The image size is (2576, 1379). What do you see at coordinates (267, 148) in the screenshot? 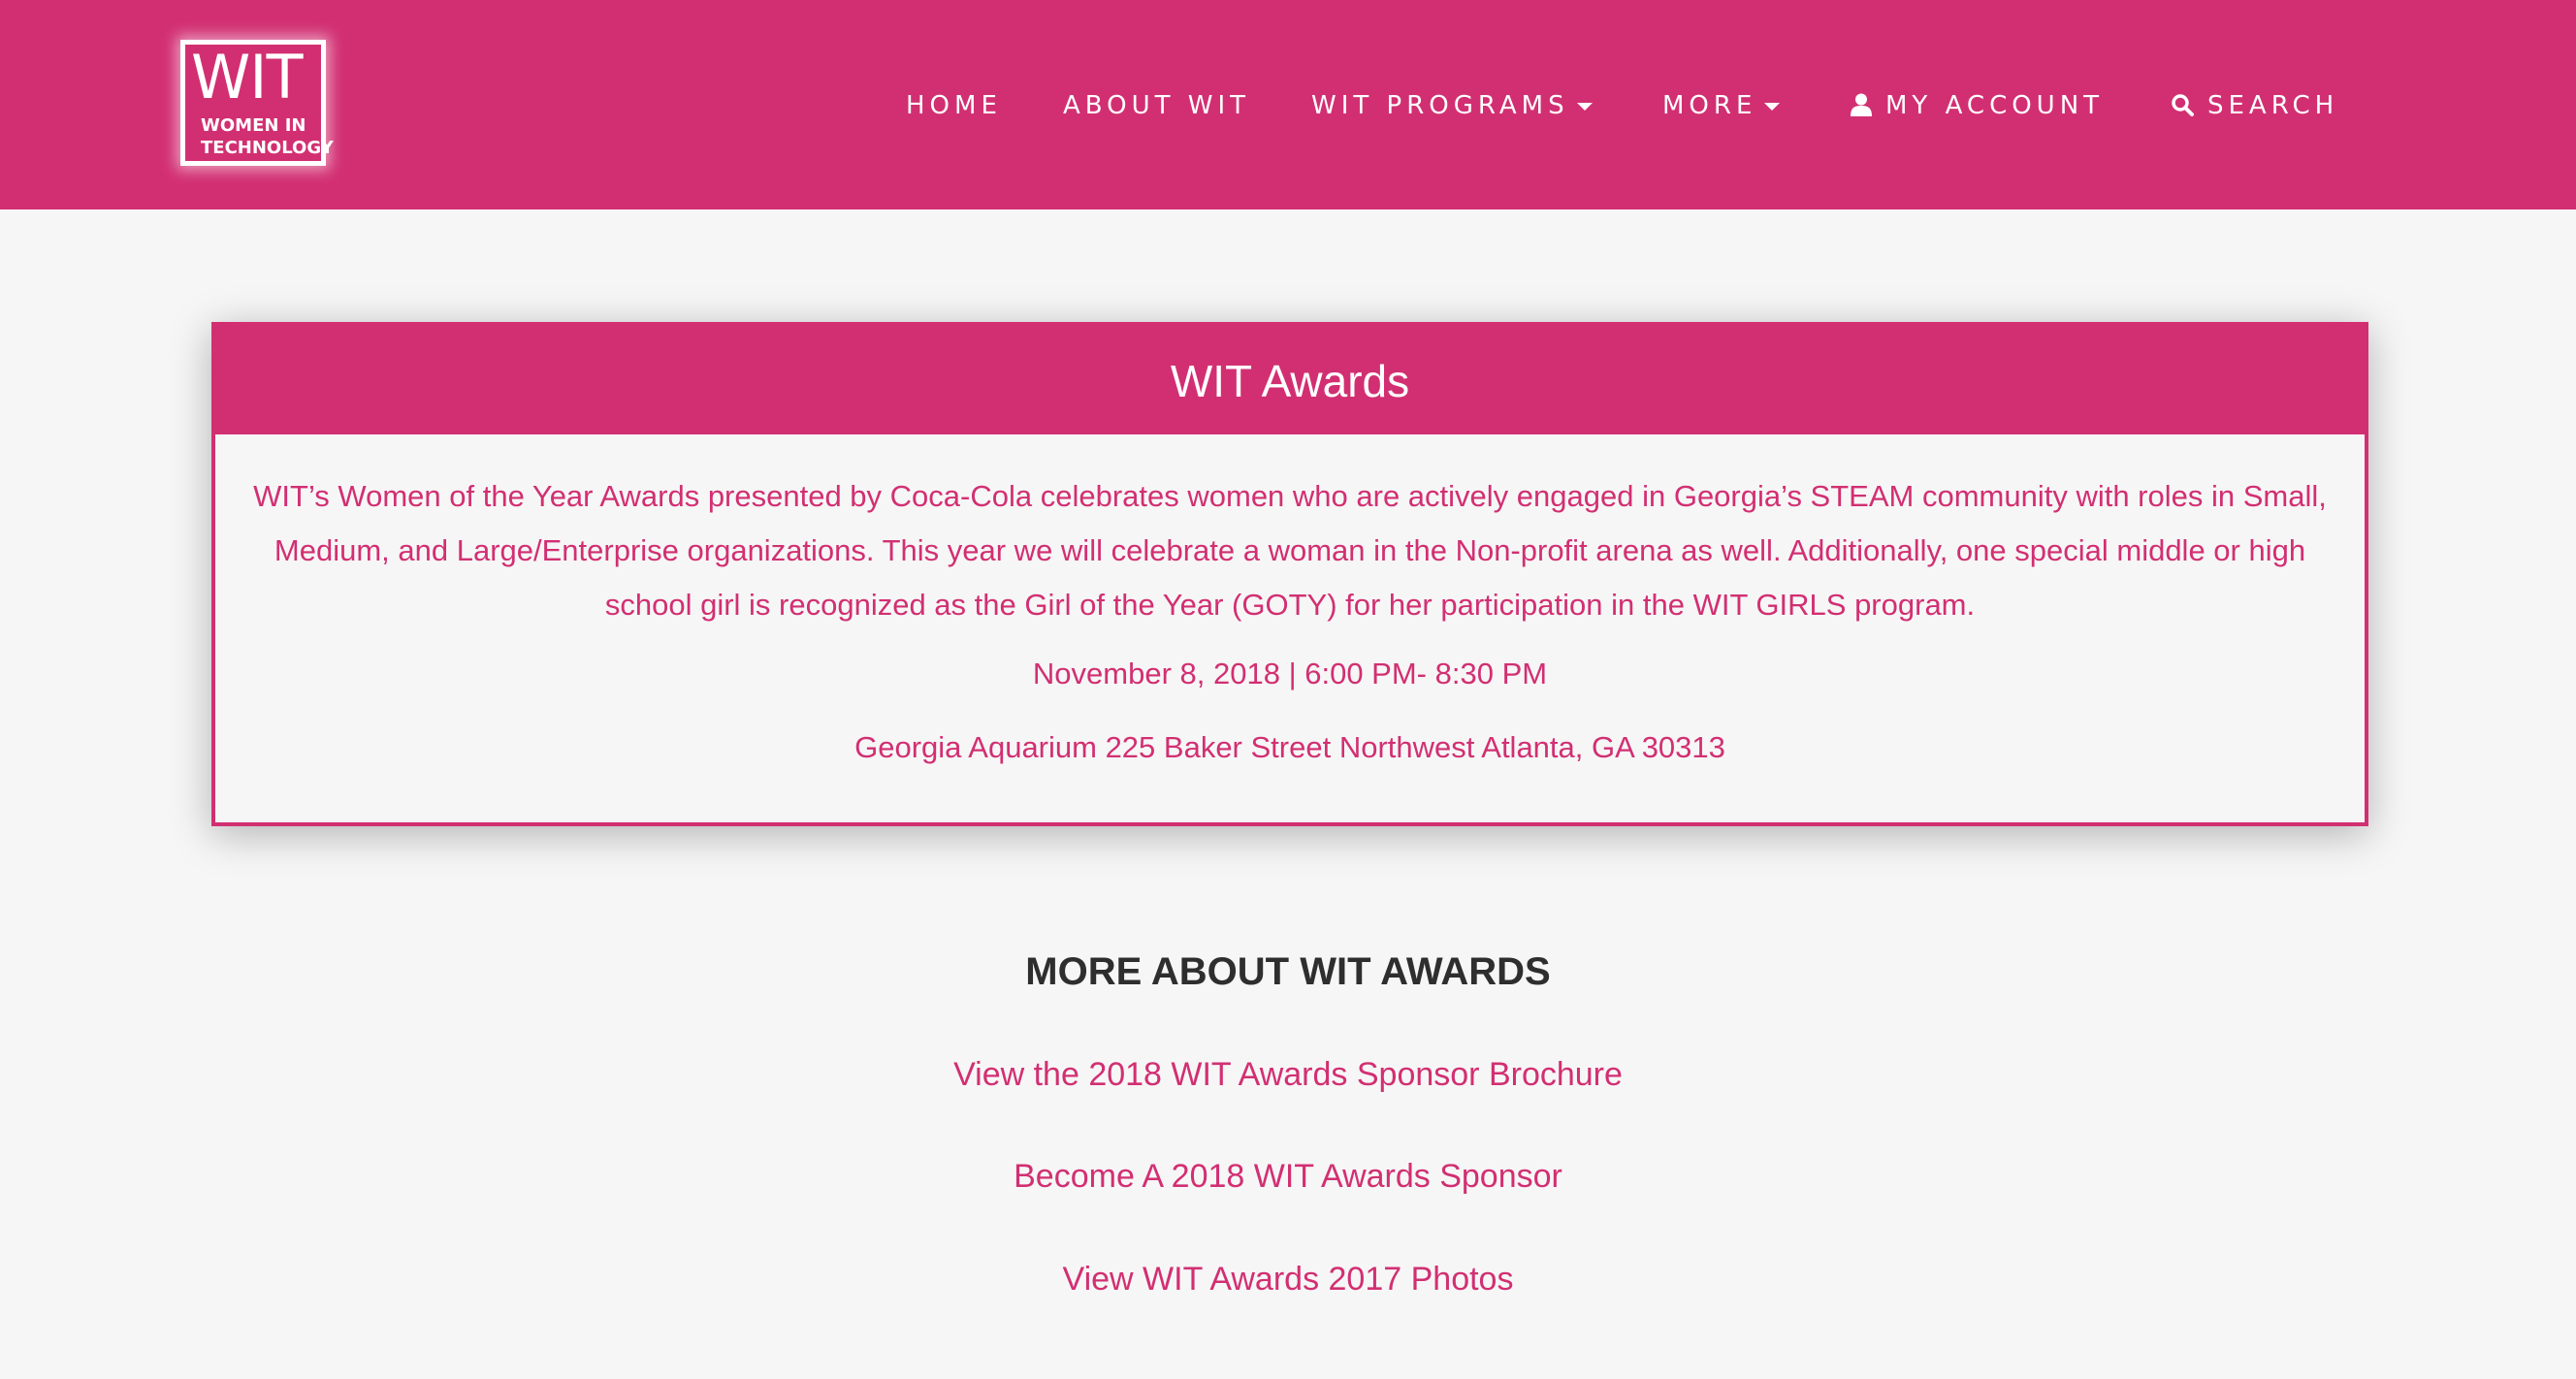
I see `logo-tagline-line2: TECHNOLOGY` at bounding box center [267, 148].